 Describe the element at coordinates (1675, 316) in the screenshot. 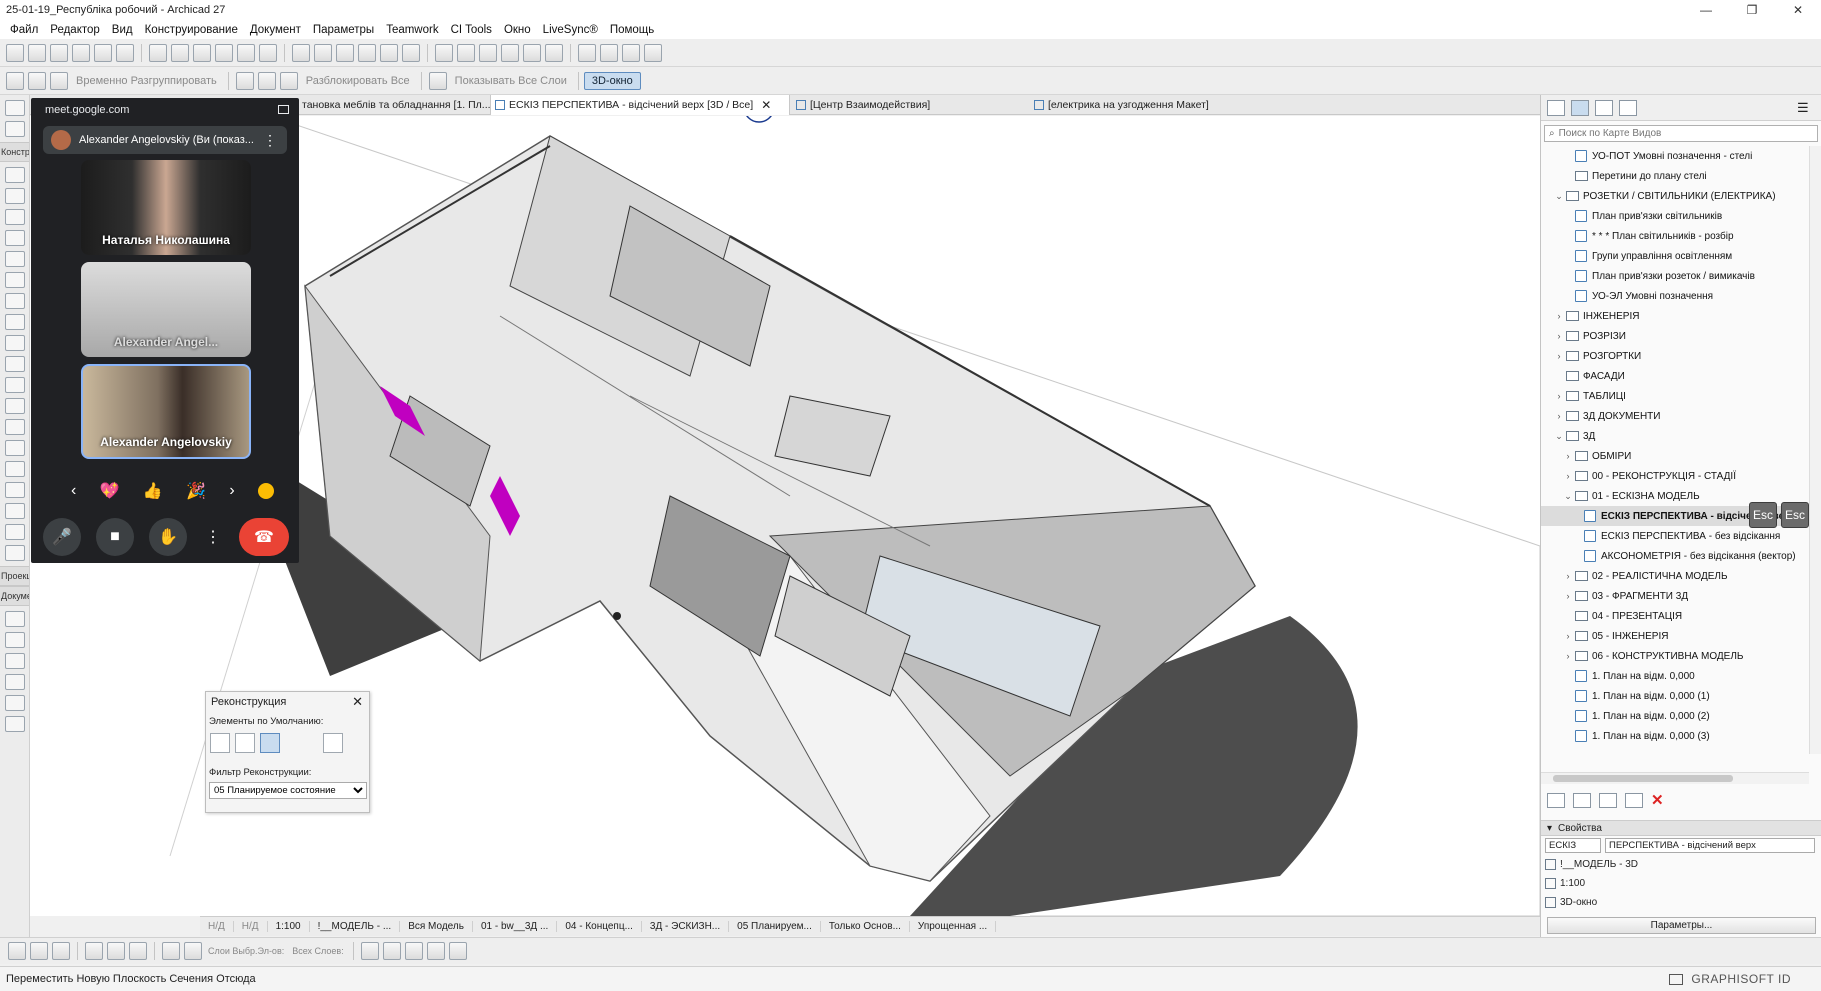

I see `tree-folder: › ІНЖЕНЕРІЯ` at that location.